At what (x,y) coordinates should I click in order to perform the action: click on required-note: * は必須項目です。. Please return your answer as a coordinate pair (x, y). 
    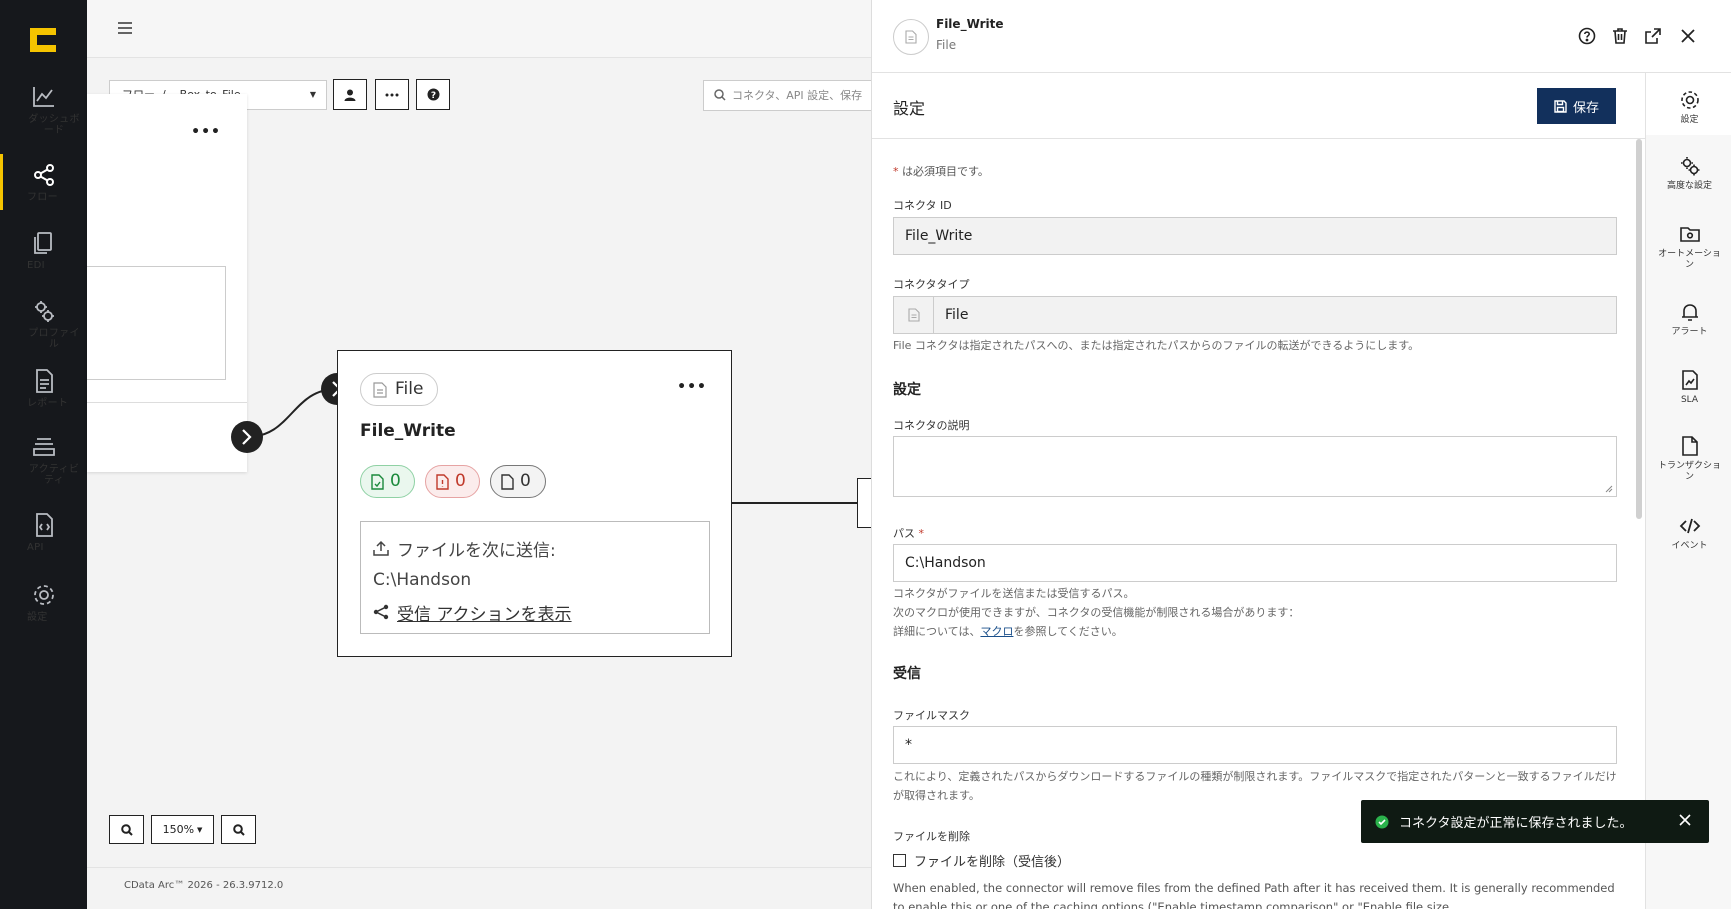
    Looking at the image, I should click on (941, 171).